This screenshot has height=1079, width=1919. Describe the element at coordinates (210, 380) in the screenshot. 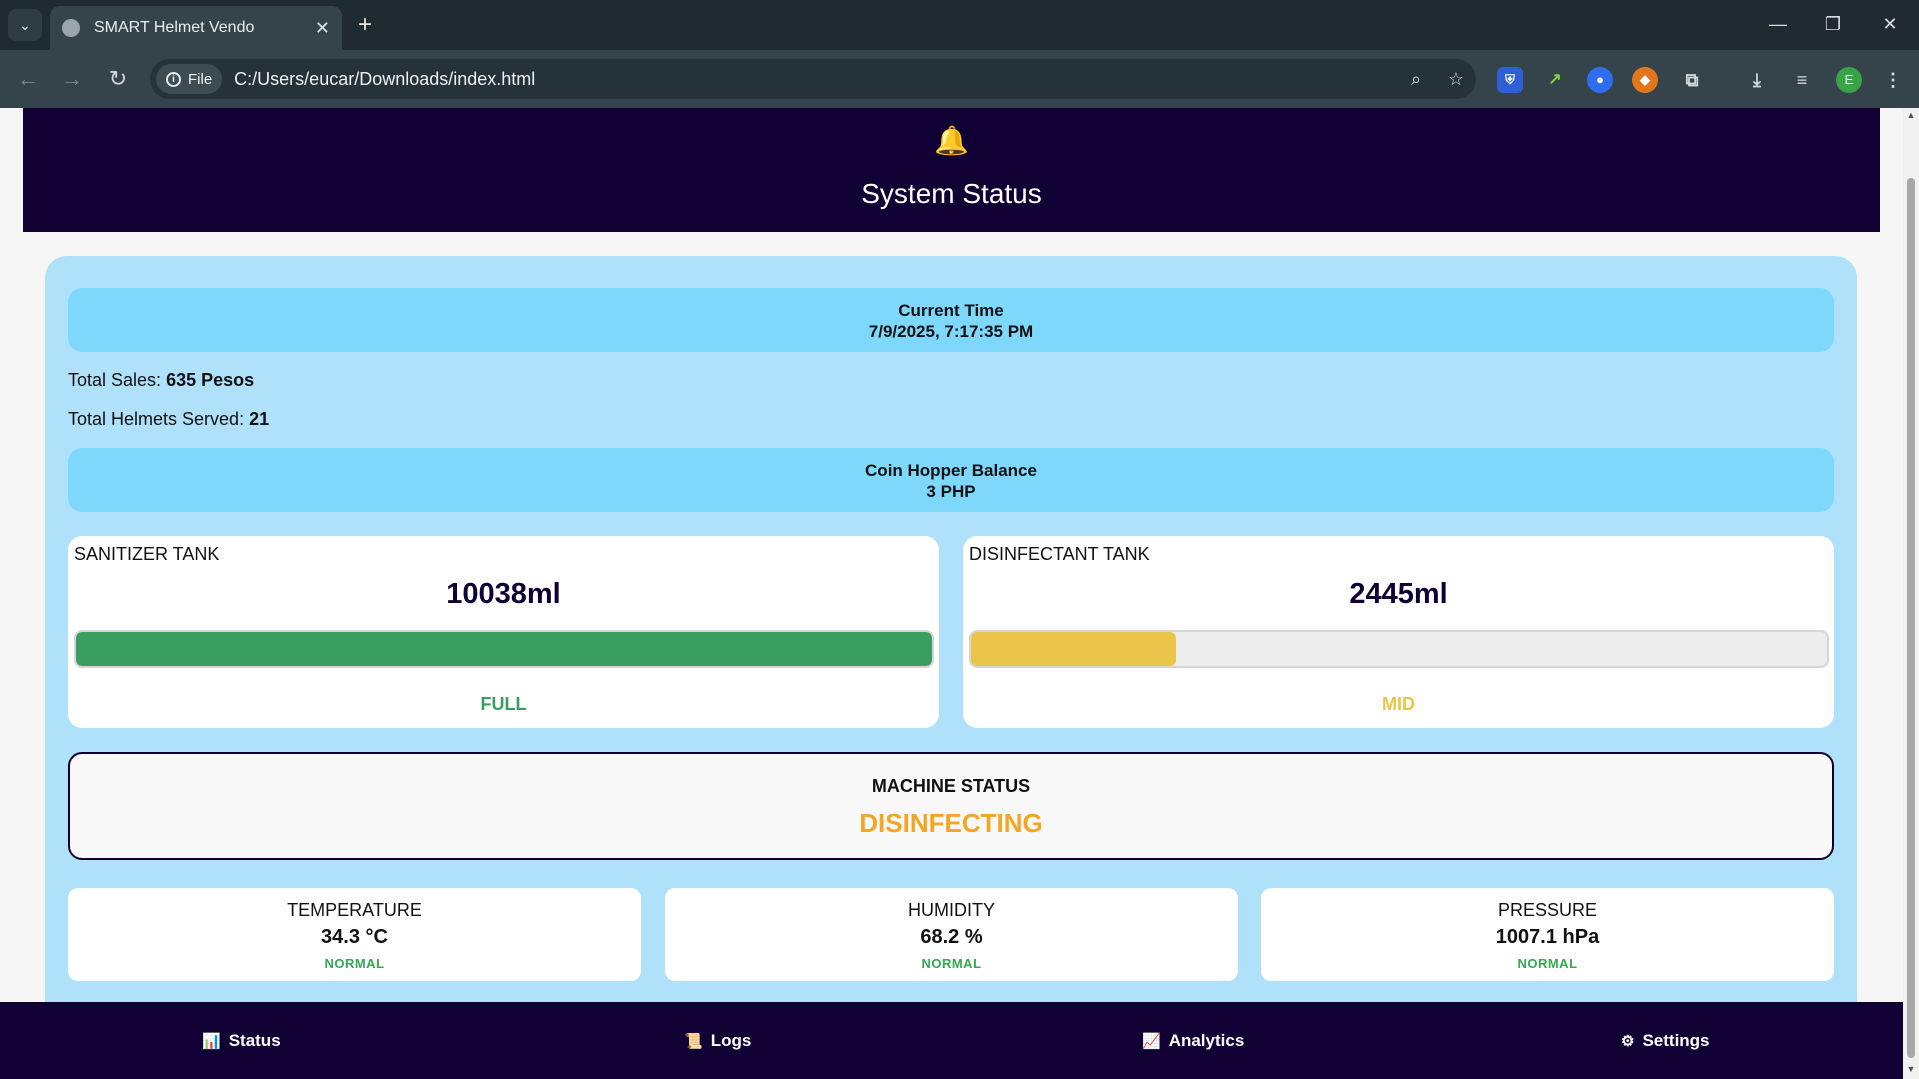

I see `total-sales-value: 635 Pesos` at that location.